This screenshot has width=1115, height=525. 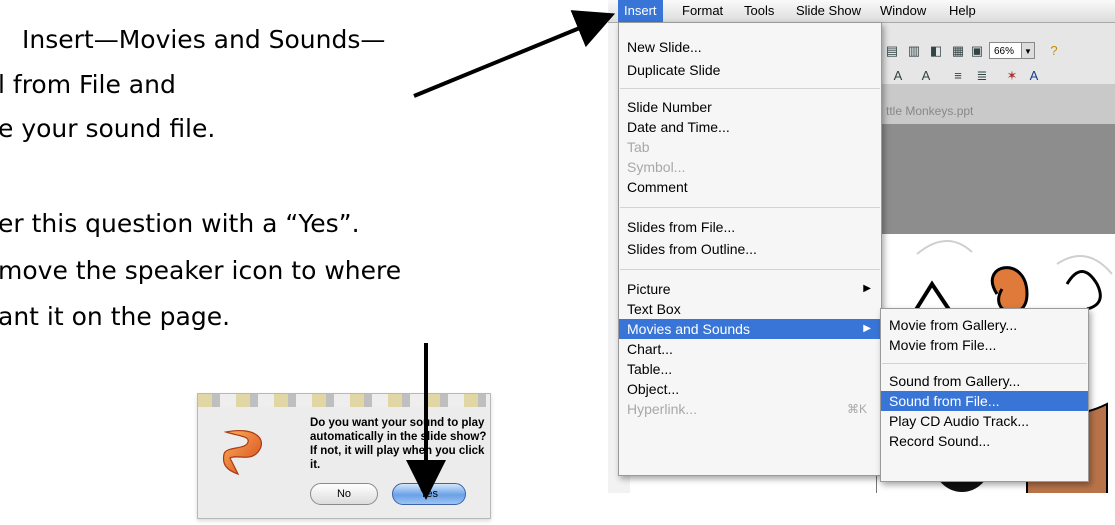 I want to click on arrow-to-insert-menu, so click(x=514, y=54).